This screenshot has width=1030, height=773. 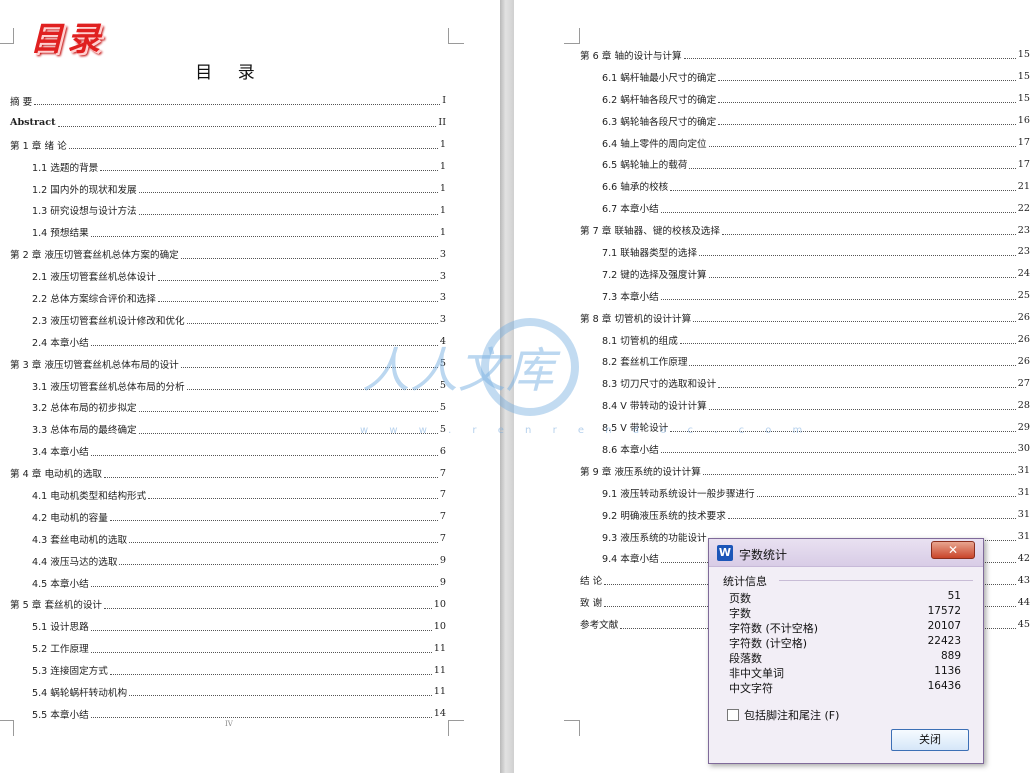 I want to click on toc-entry: 第 4 章 电动机的选取 7, so click(x=228, y=473).